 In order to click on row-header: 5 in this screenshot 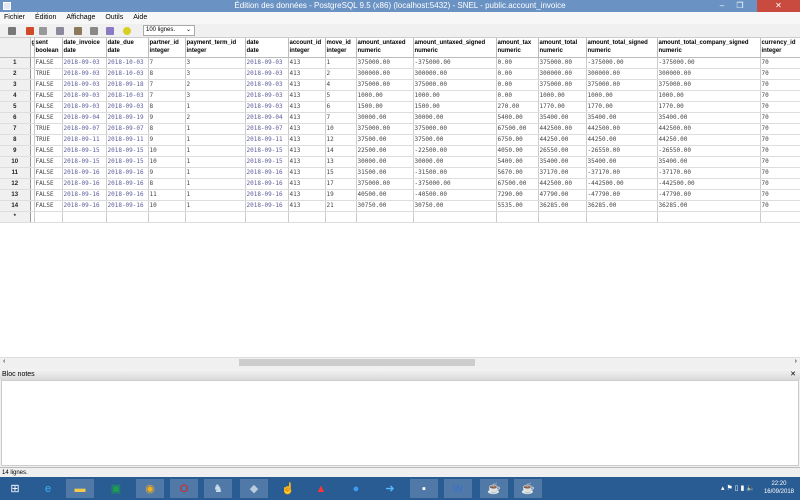, I will do `click(15, 107)`.